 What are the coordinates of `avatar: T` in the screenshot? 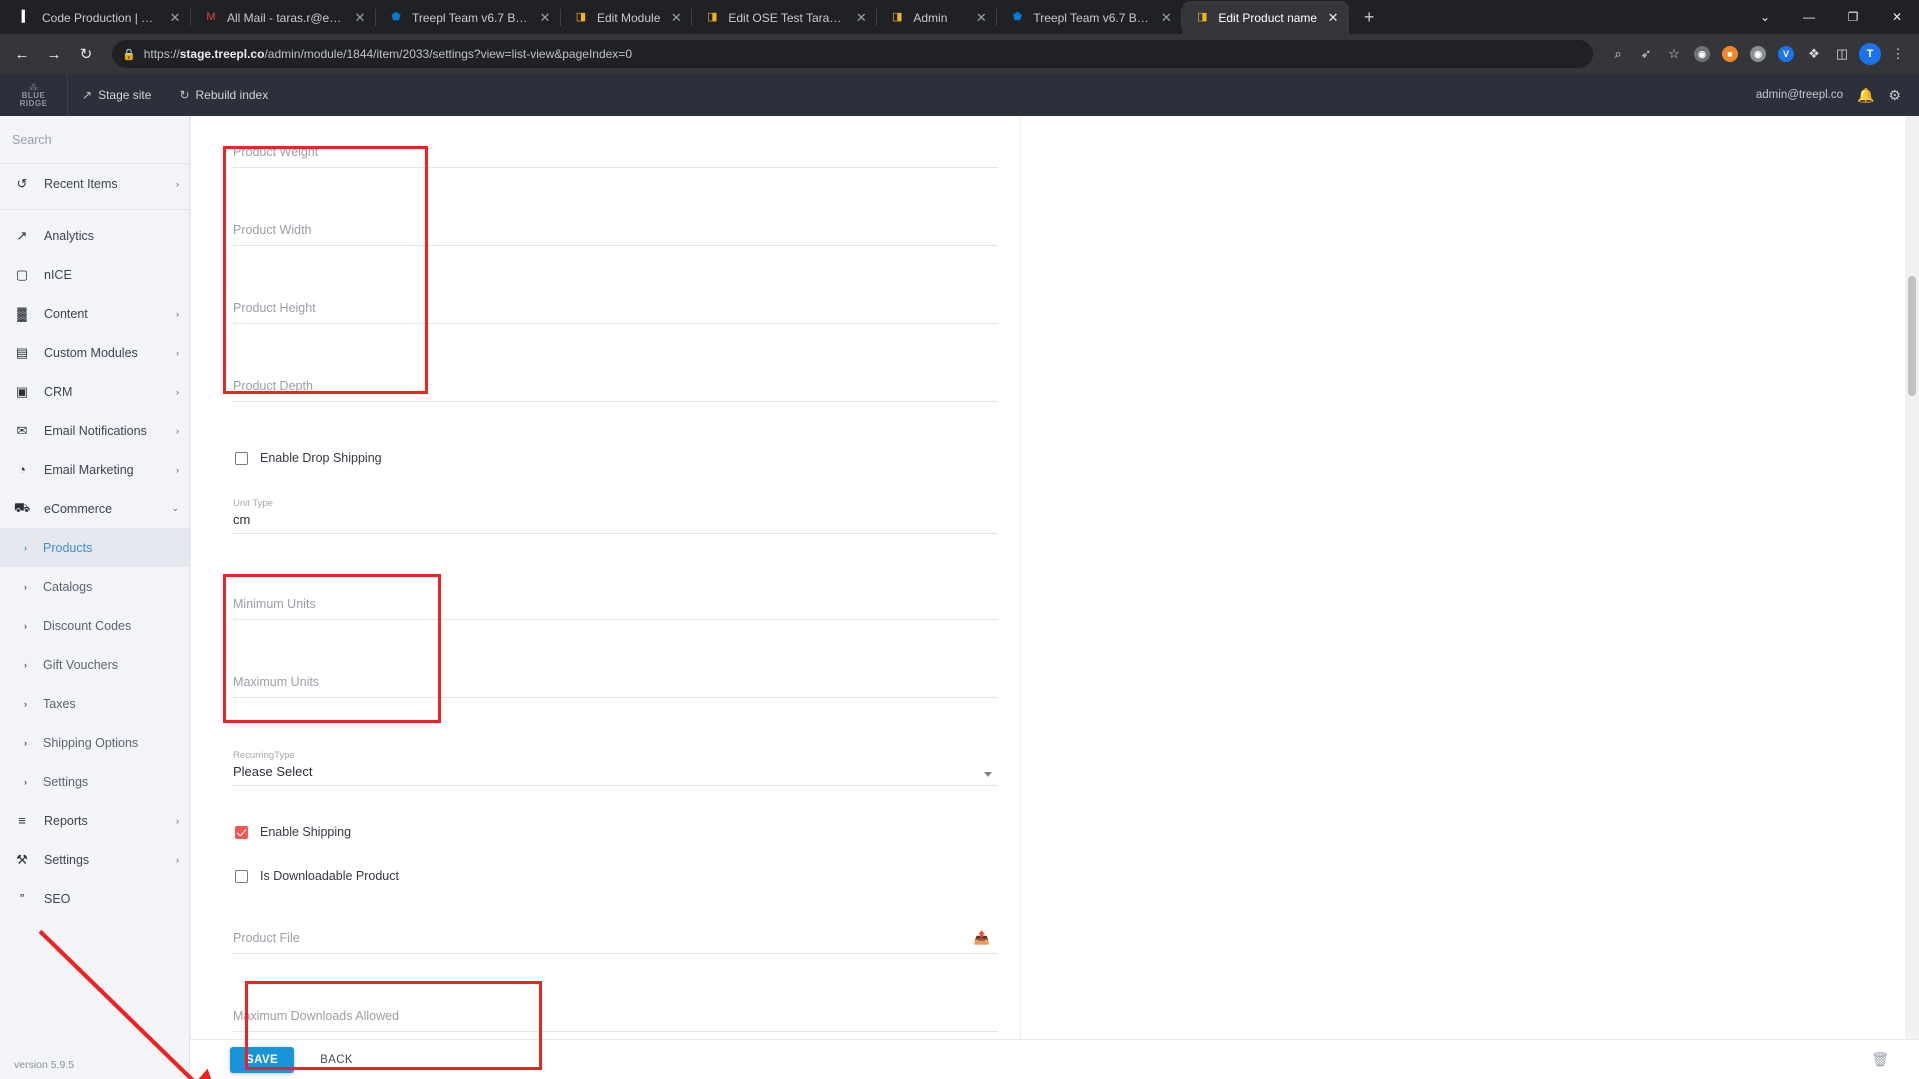 It's located at (1870, 54).